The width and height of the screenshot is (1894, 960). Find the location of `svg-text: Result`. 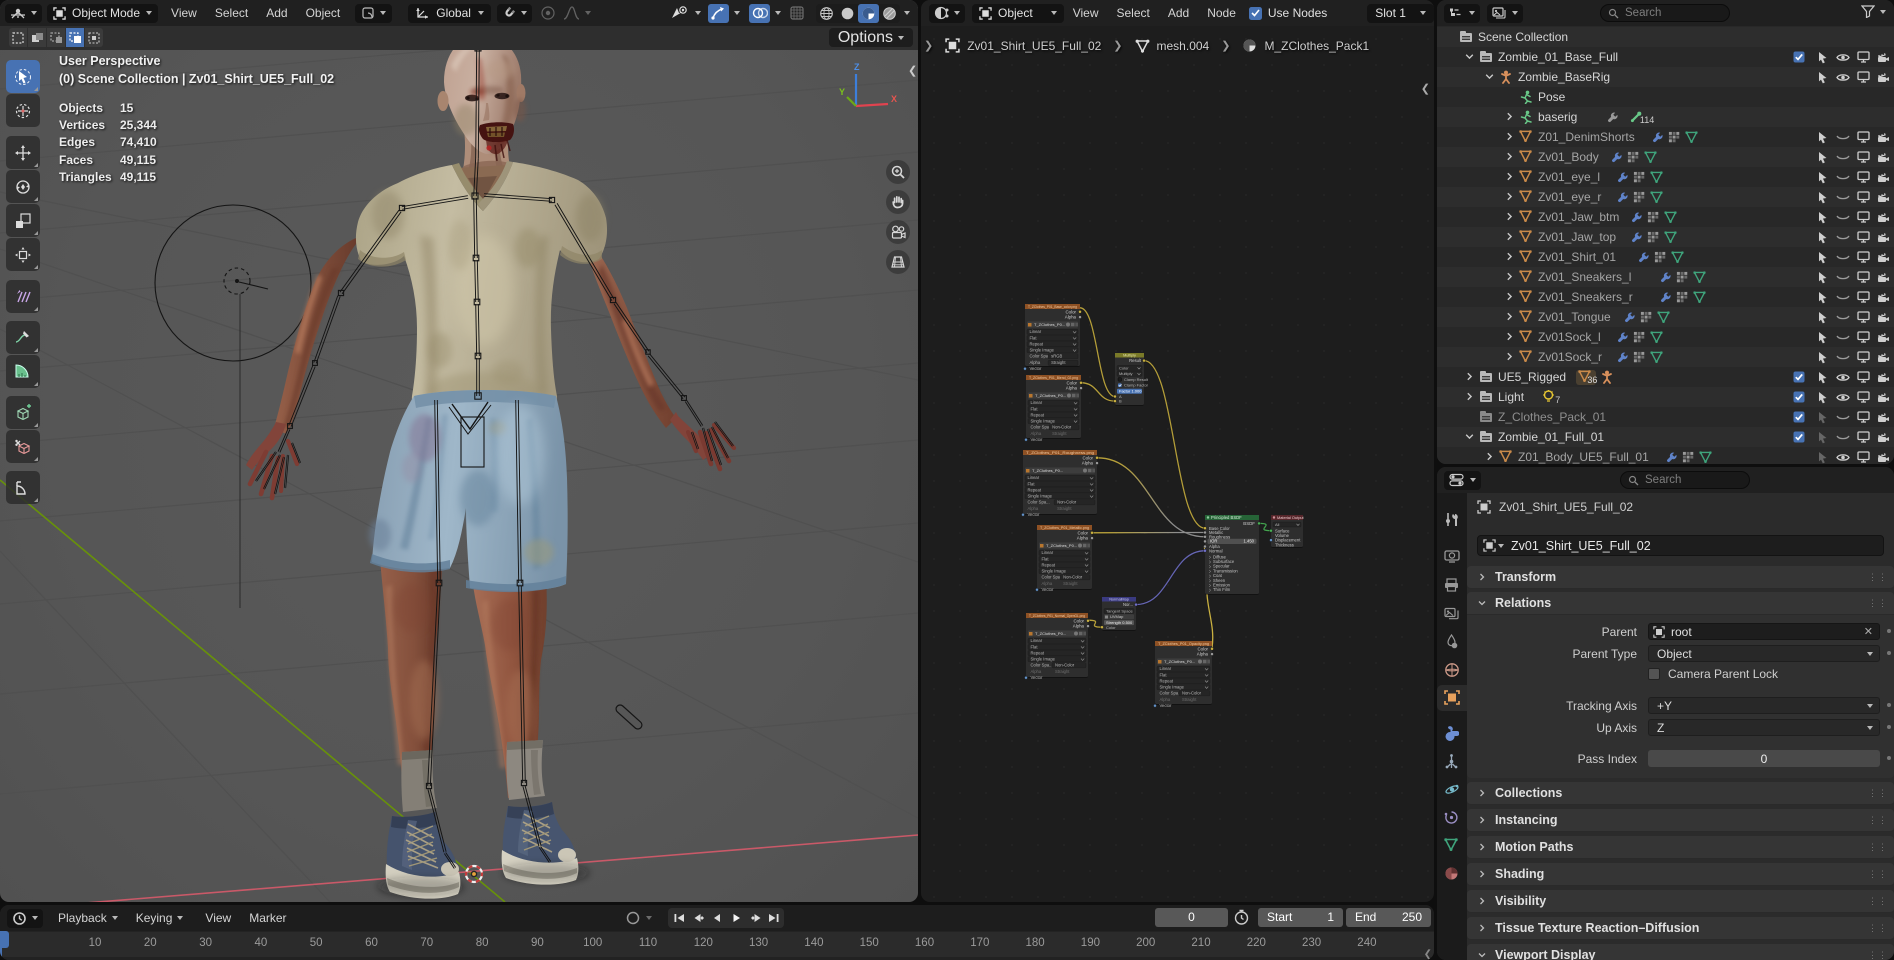

svg-text: Result is located at coordinates (1135, 360).